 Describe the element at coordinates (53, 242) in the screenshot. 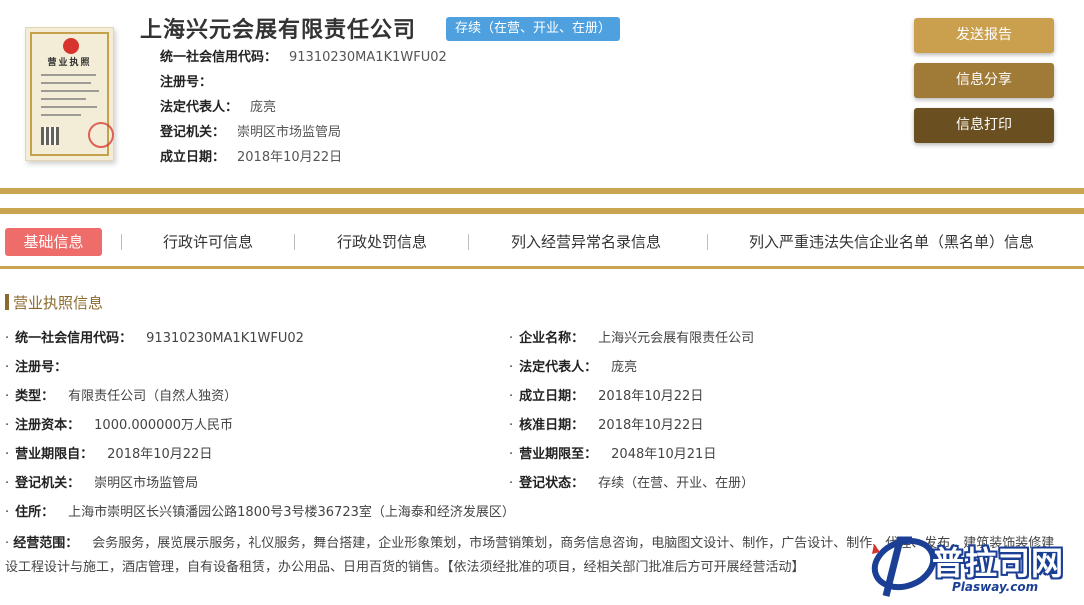

I see `tab-basic-info: 基础信息` at that location.